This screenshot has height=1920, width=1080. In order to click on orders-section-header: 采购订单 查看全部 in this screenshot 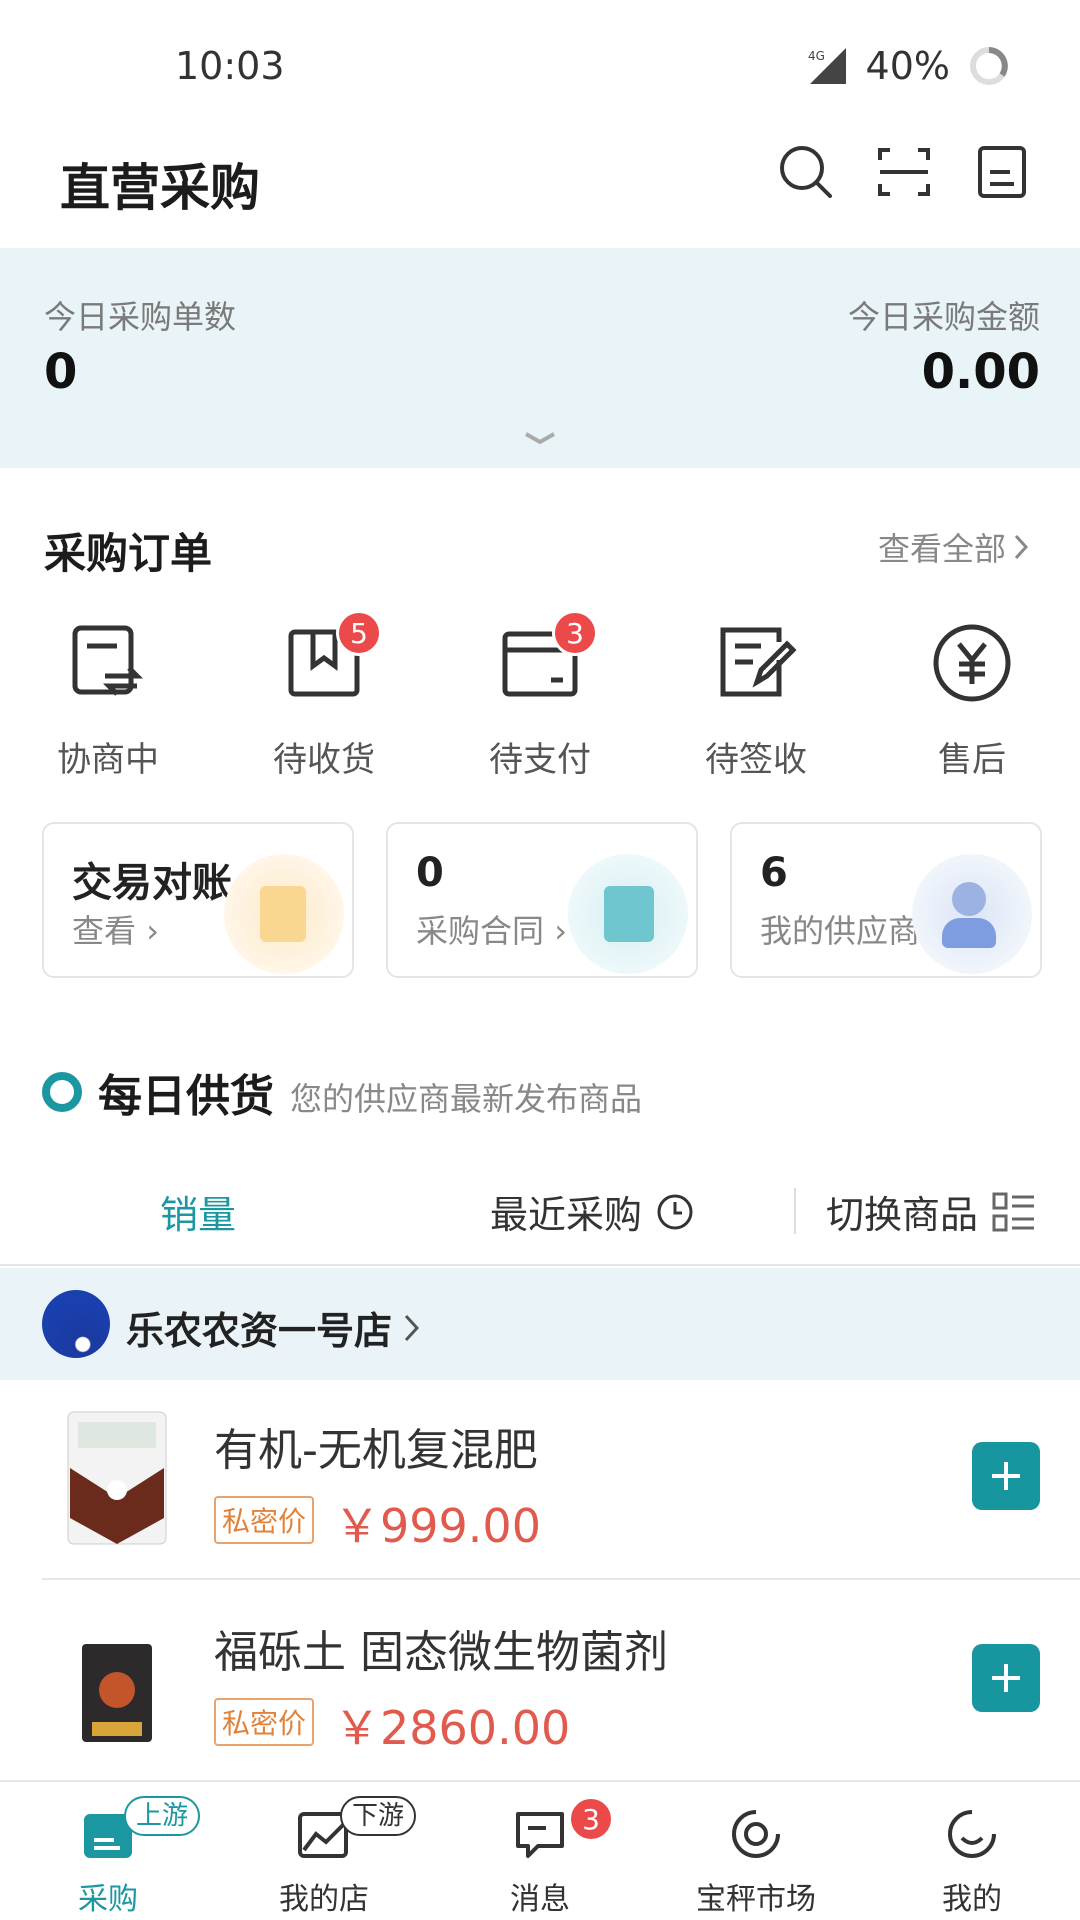, I will do `click(540, 545)`.